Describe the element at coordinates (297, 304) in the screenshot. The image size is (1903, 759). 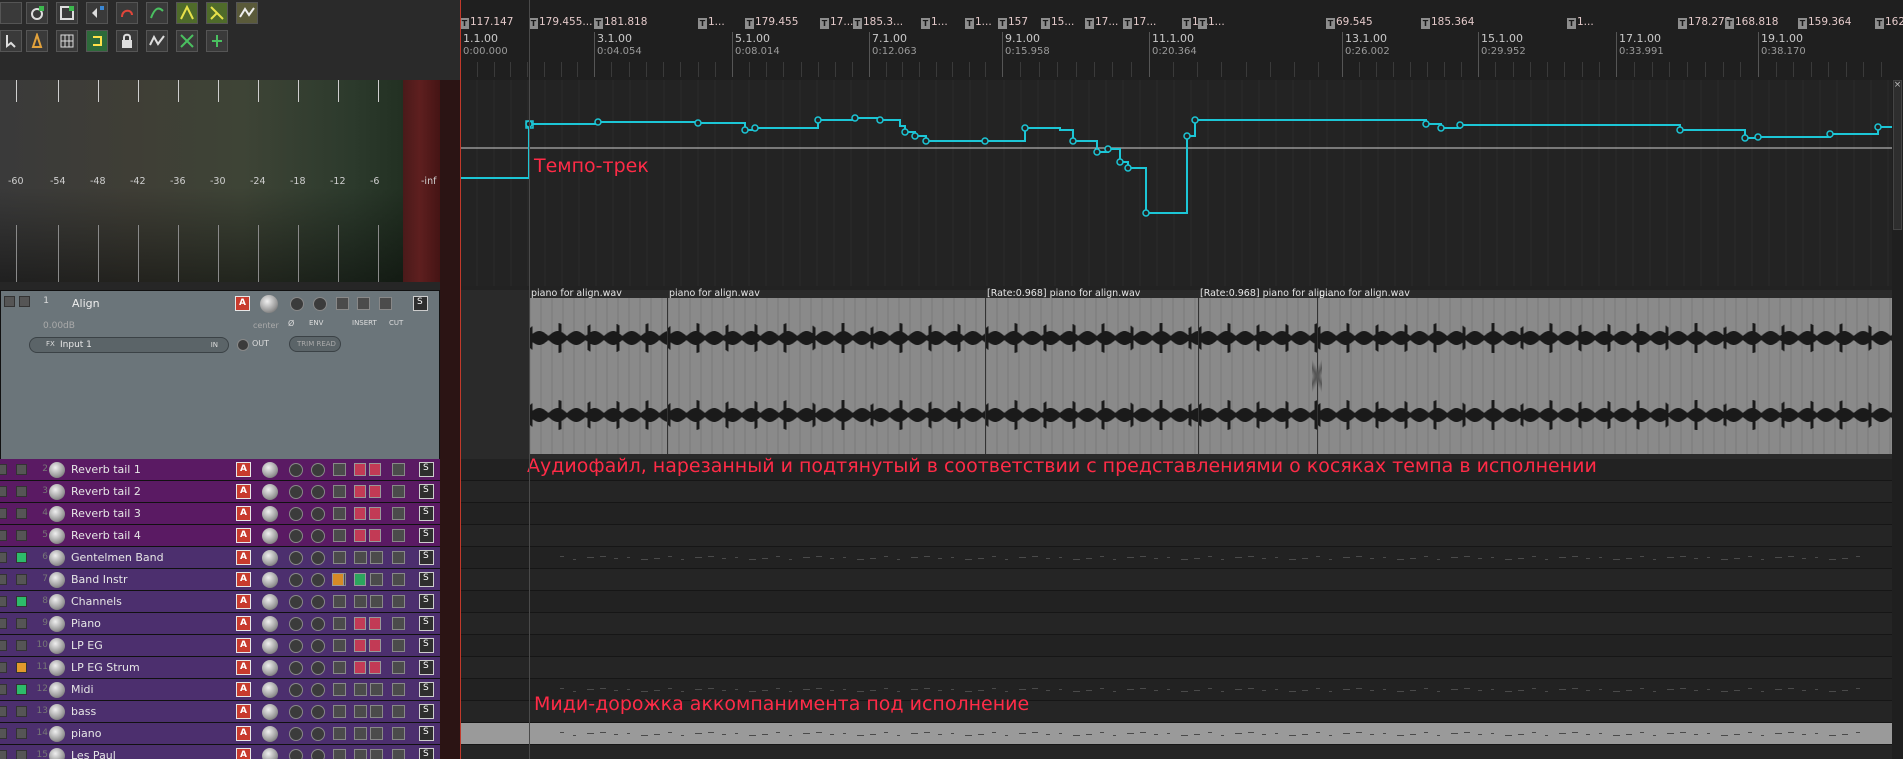
I see `track-1-phase-button` at that location.